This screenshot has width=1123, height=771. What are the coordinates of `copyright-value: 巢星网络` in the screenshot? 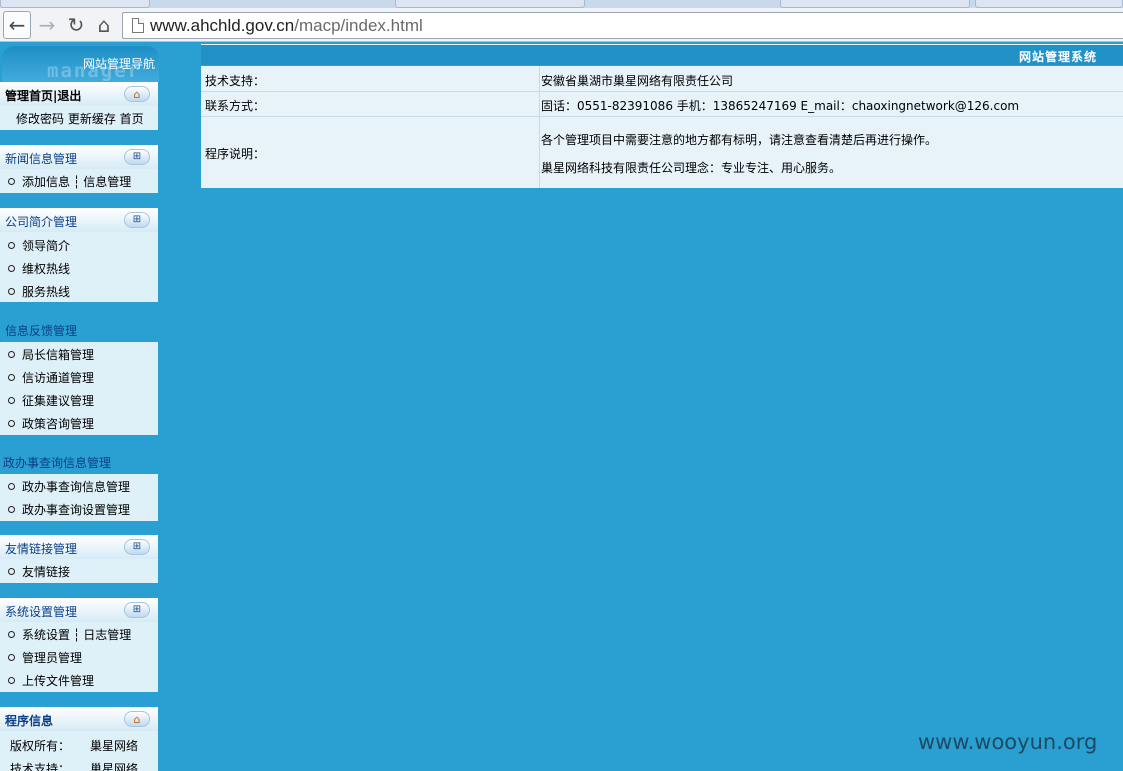 It's located at (114, 746).